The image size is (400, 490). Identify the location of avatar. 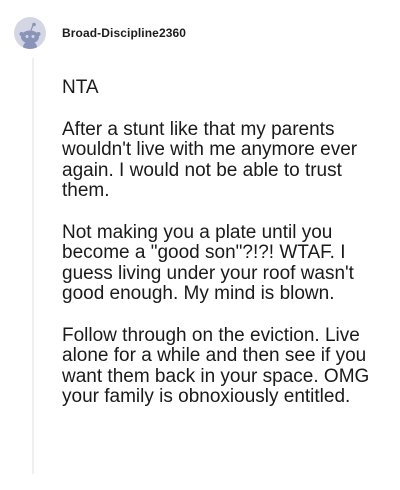
(30, 33).